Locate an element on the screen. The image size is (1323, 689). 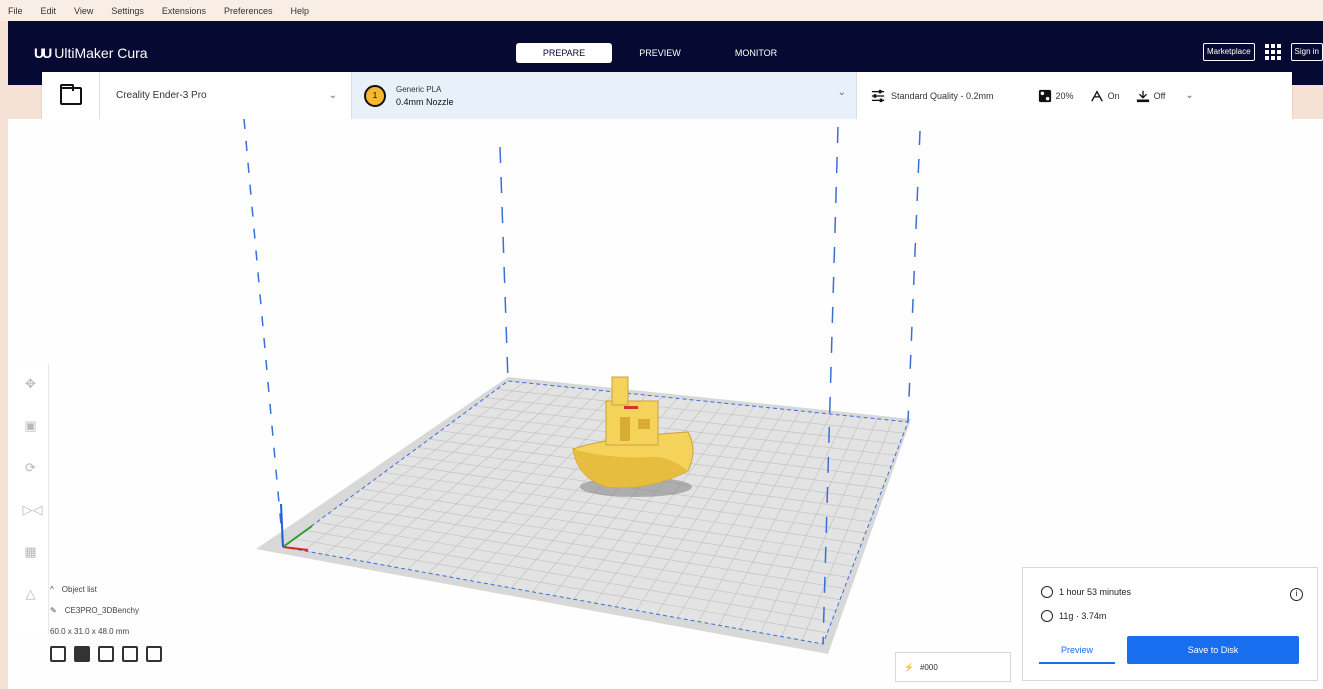
boat-chimney is located at coordinates (620, 391).